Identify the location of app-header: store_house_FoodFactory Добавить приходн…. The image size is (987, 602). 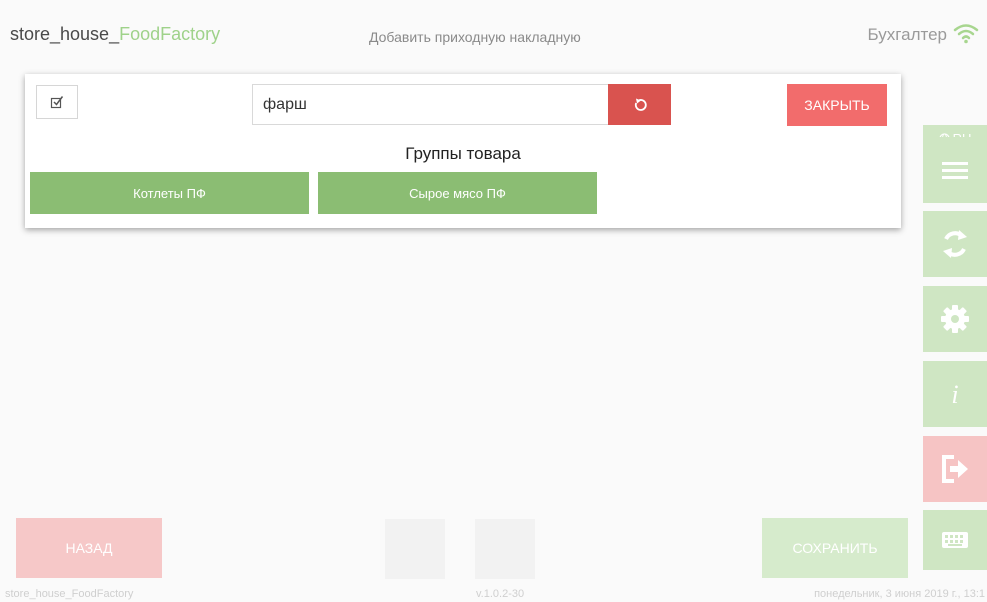
(493, 37).